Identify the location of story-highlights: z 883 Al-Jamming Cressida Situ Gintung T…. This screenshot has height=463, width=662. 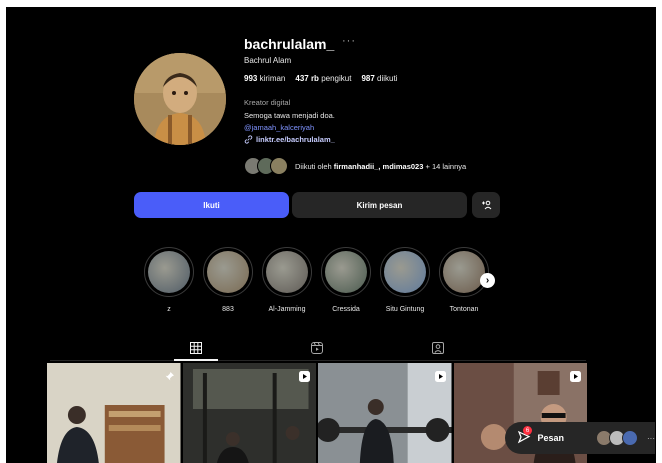
(316, 280).